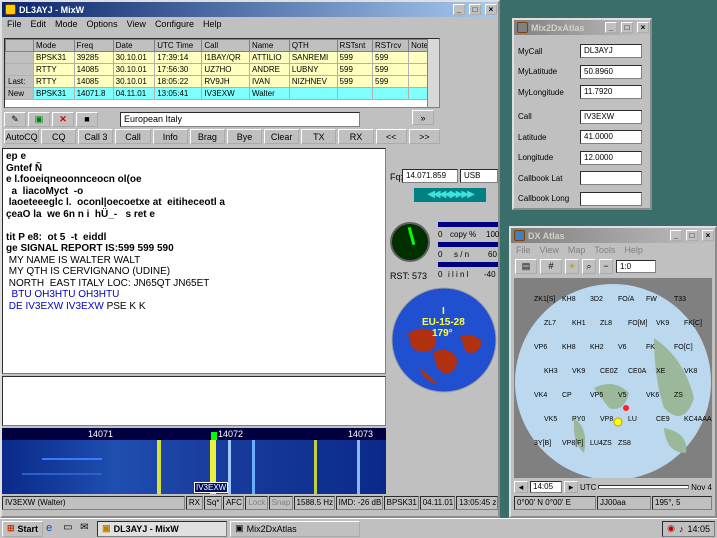 This screenshot has height=538, width=717. I want to click on log-cell: Walter, so click(269, 93).